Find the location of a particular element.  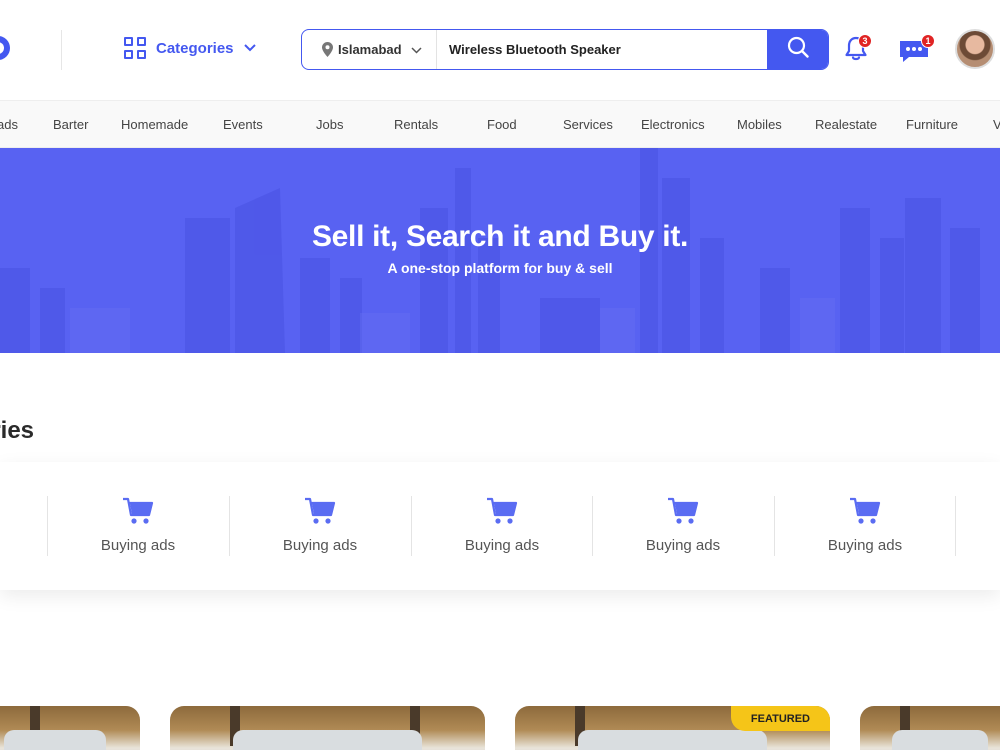

search-input is located at coordinates (602, 49).